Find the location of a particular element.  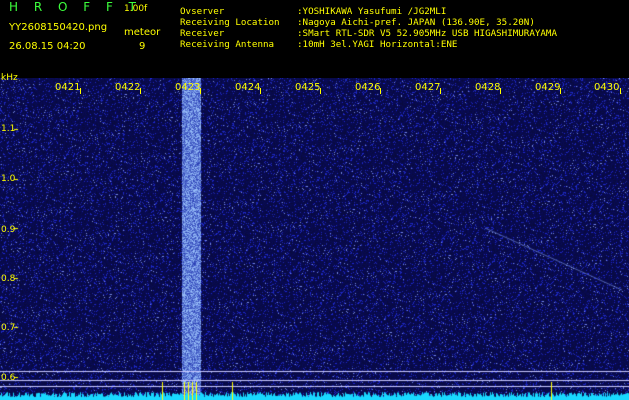

y-tick-label: 0.8 is located at coordinates (8, 279).